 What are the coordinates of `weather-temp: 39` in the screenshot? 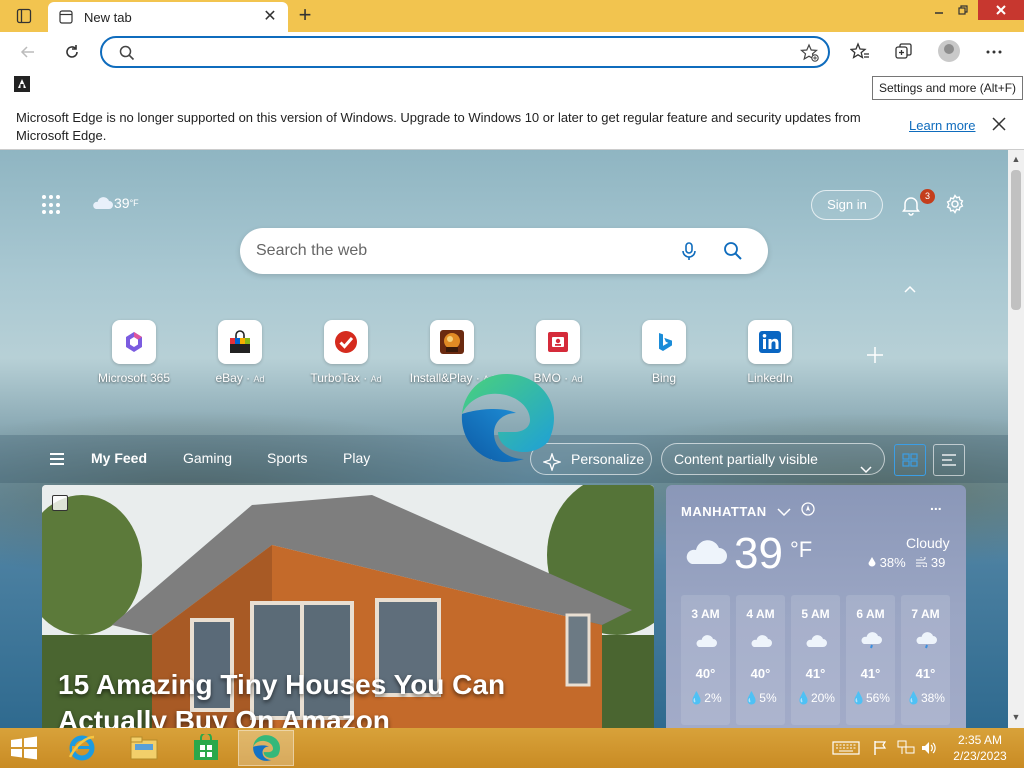 It's located at (758, 553).